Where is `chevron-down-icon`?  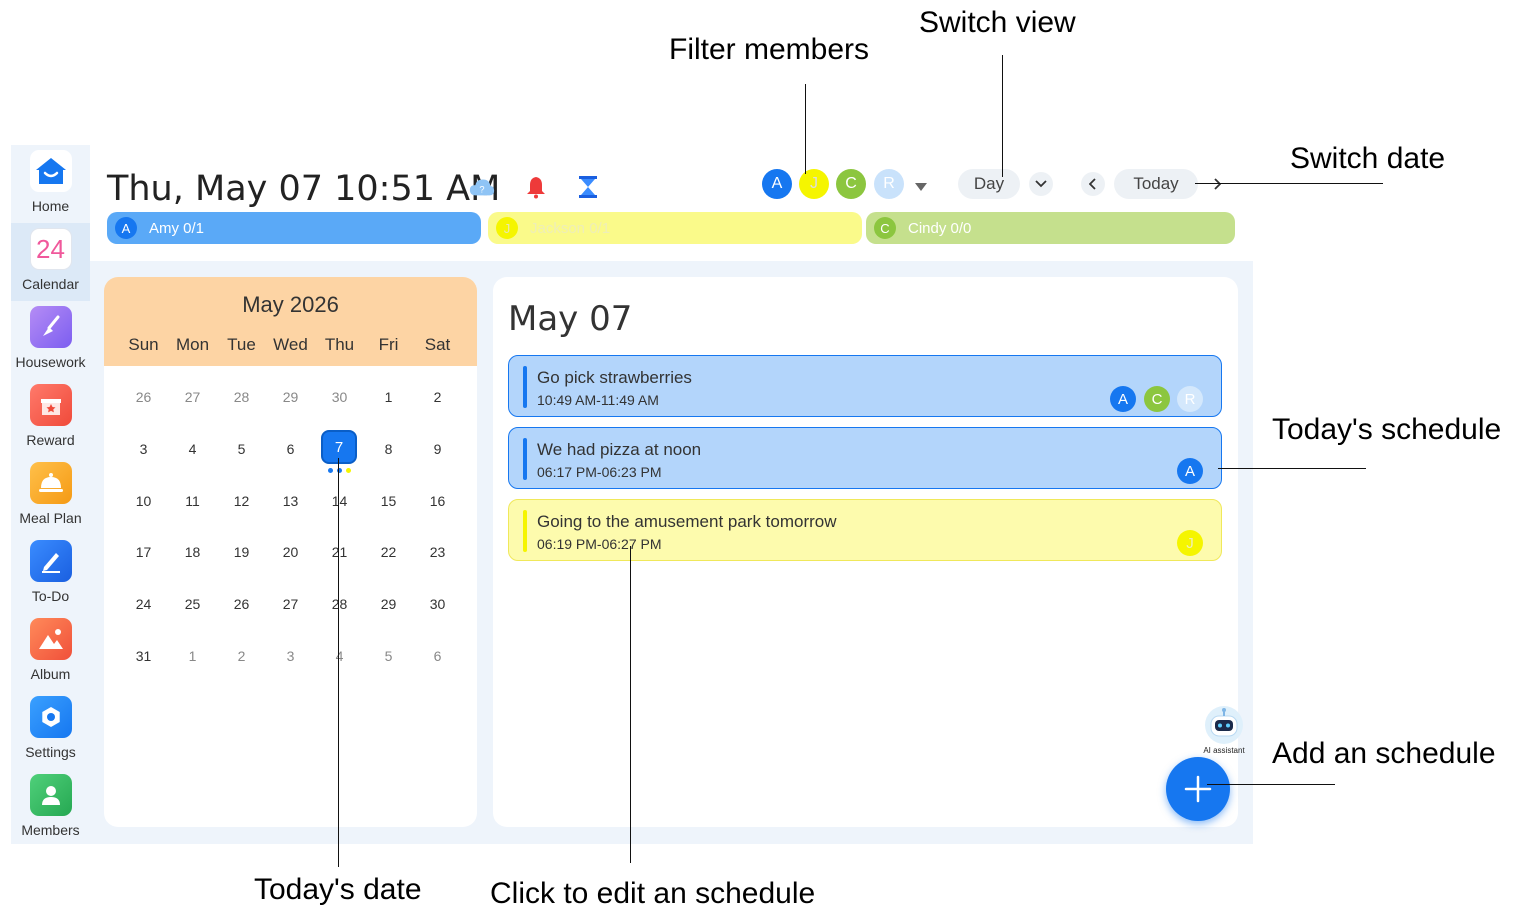 chevron-down-icon is located at coordinates (1041, 184).